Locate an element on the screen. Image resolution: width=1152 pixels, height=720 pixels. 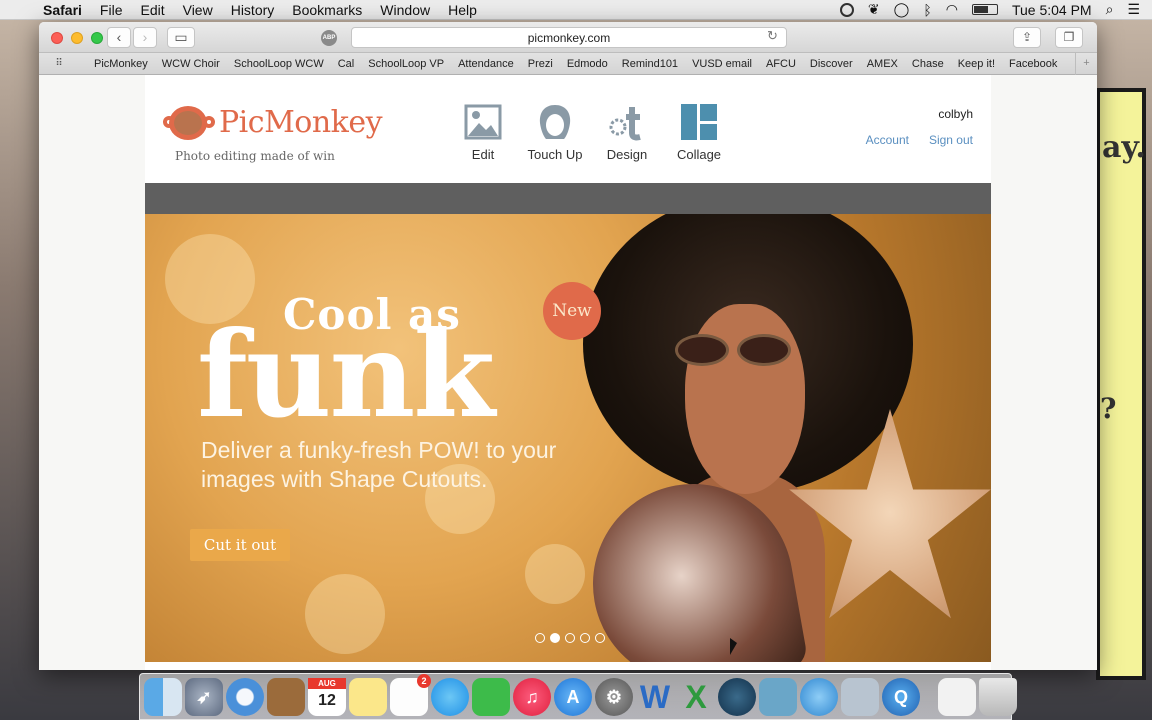
adblock-icon: ABP is located at coordinates (329, 38).